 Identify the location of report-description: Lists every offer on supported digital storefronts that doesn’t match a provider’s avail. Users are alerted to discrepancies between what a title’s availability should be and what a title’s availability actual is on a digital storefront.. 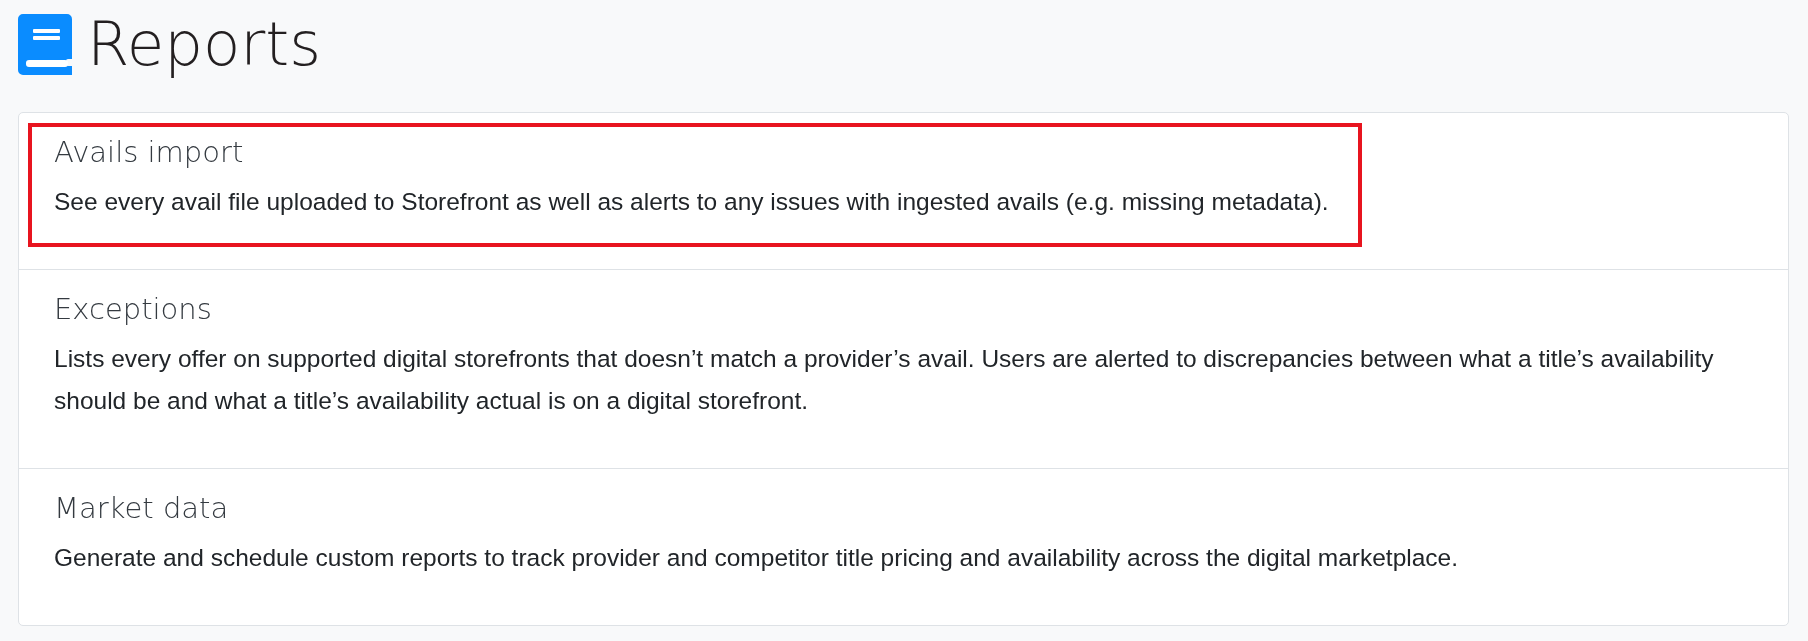
(884, 380).